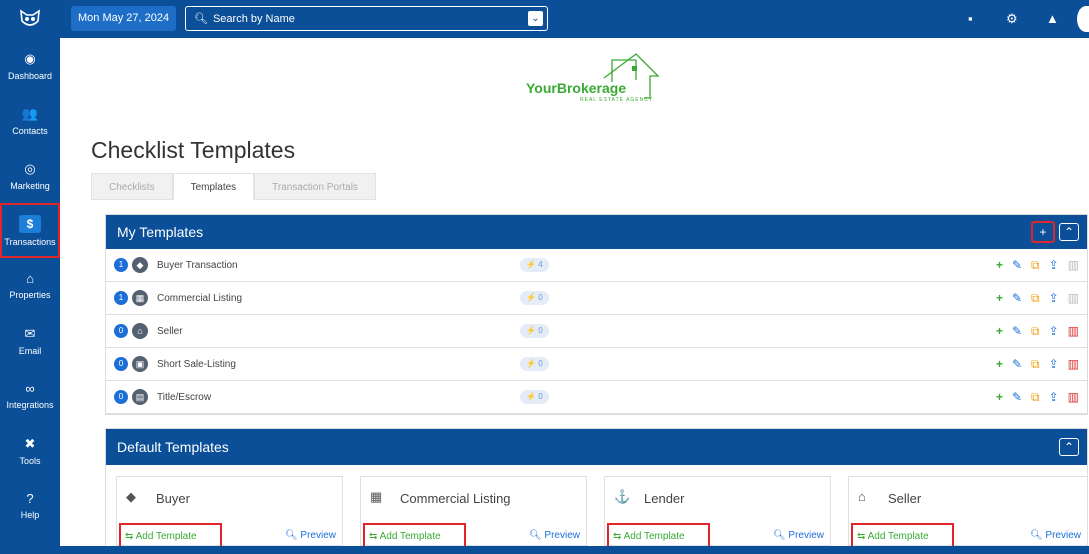 This screenshot has width=1089, height=554. What do you see at coordinates (253, 18) in the screenshot?
I see `search-placeholder: Search by Name` at bounding box center [253, 18].